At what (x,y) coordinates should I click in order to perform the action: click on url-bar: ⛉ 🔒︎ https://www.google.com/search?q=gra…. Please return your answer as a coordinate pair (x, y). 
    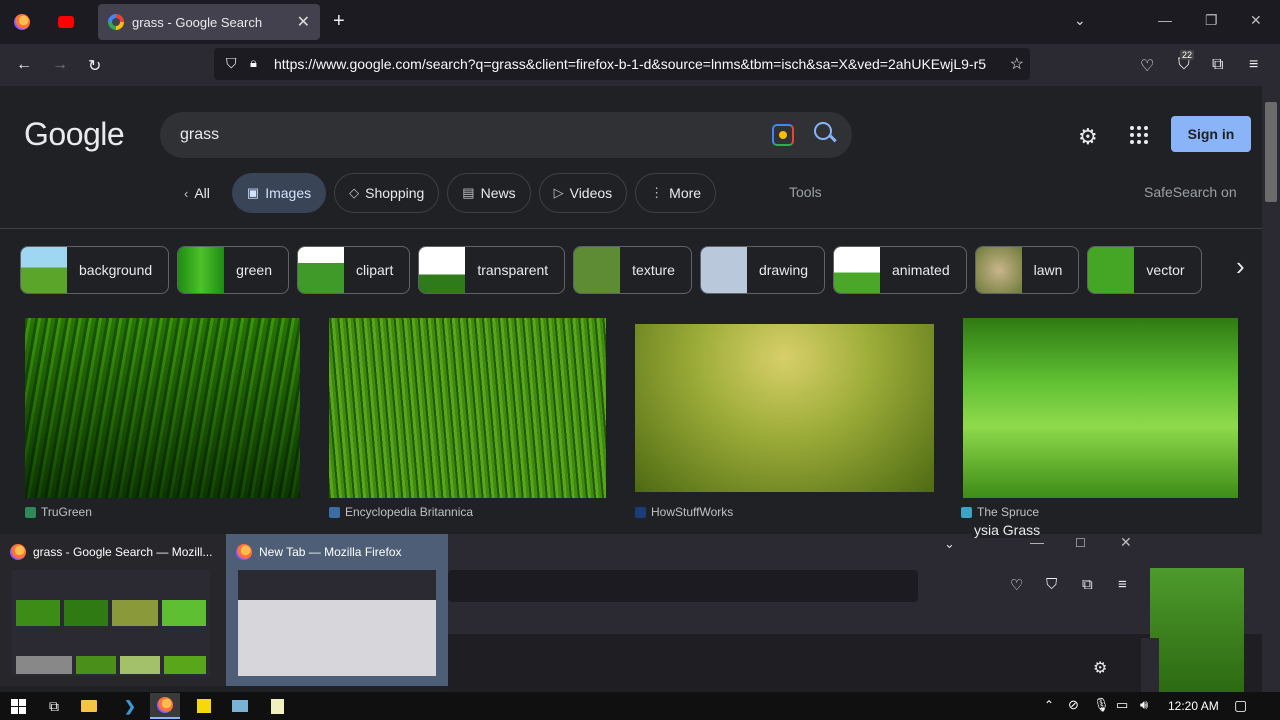
    Looking at the image, I should click on (622, 64).